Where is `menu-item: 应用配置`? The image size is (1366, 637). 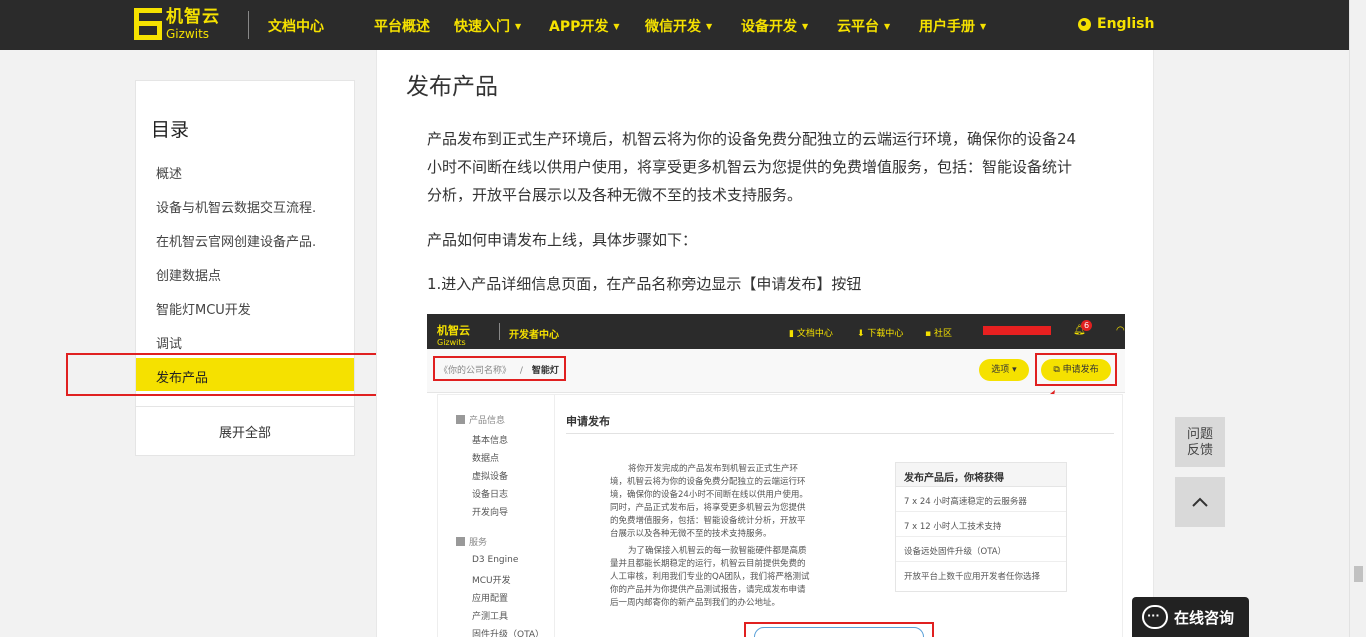
menu-item: 应用配置 is located at coordinates (490, 599).